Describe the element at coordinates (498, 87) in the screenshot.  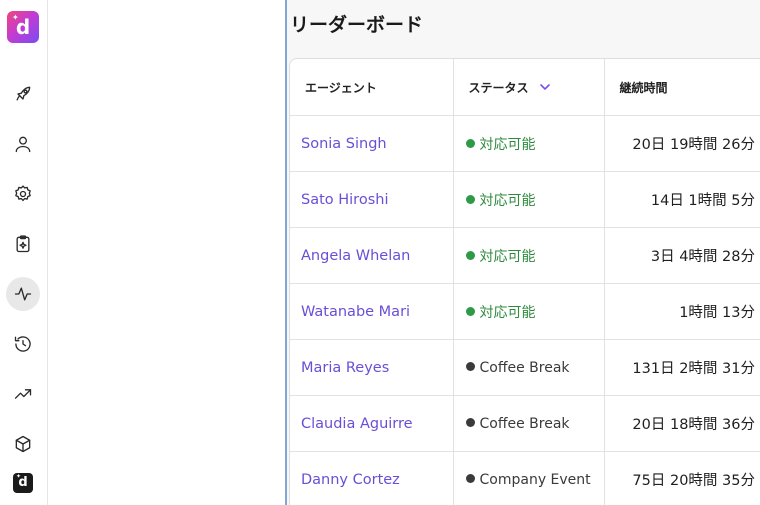
I see `column-header-status-label: ステータス` at that location.